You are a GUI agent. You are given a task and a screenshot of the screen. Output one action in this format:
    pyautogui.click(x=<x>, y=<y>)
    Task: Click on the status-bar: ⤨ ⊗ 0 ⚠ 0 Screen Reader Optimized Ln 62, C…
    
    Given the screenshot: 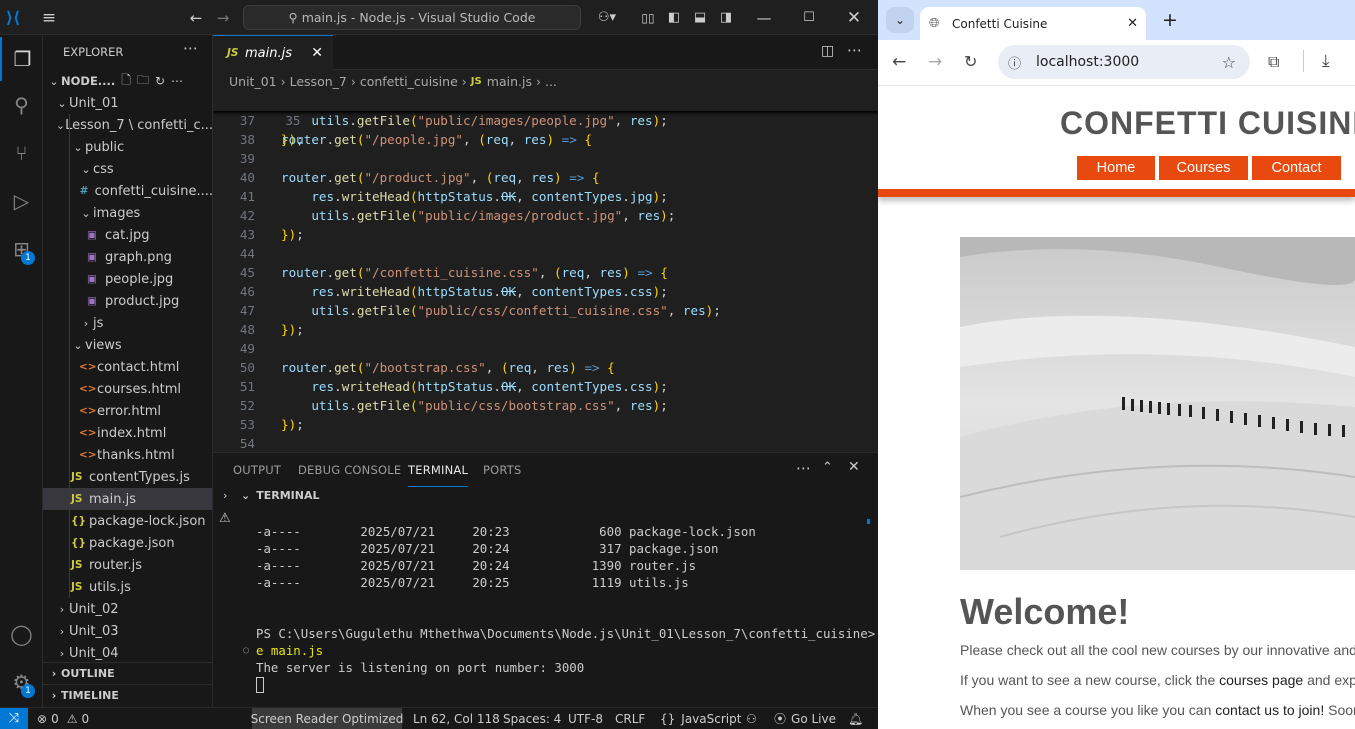 What is the action you would take?
    pyautogui.click(x=439, y=718)
    